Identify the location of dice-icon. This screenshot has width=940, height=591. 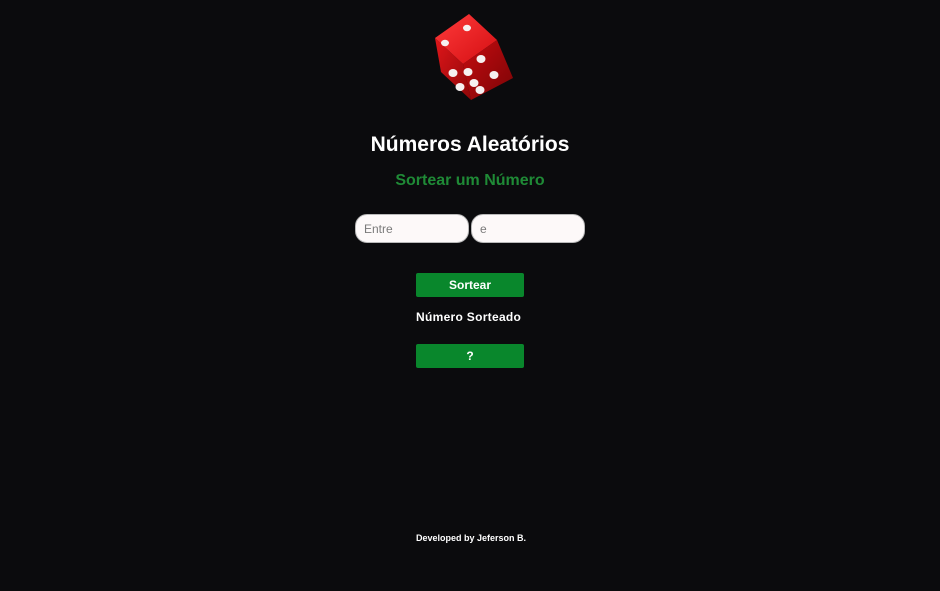
(474, 57).